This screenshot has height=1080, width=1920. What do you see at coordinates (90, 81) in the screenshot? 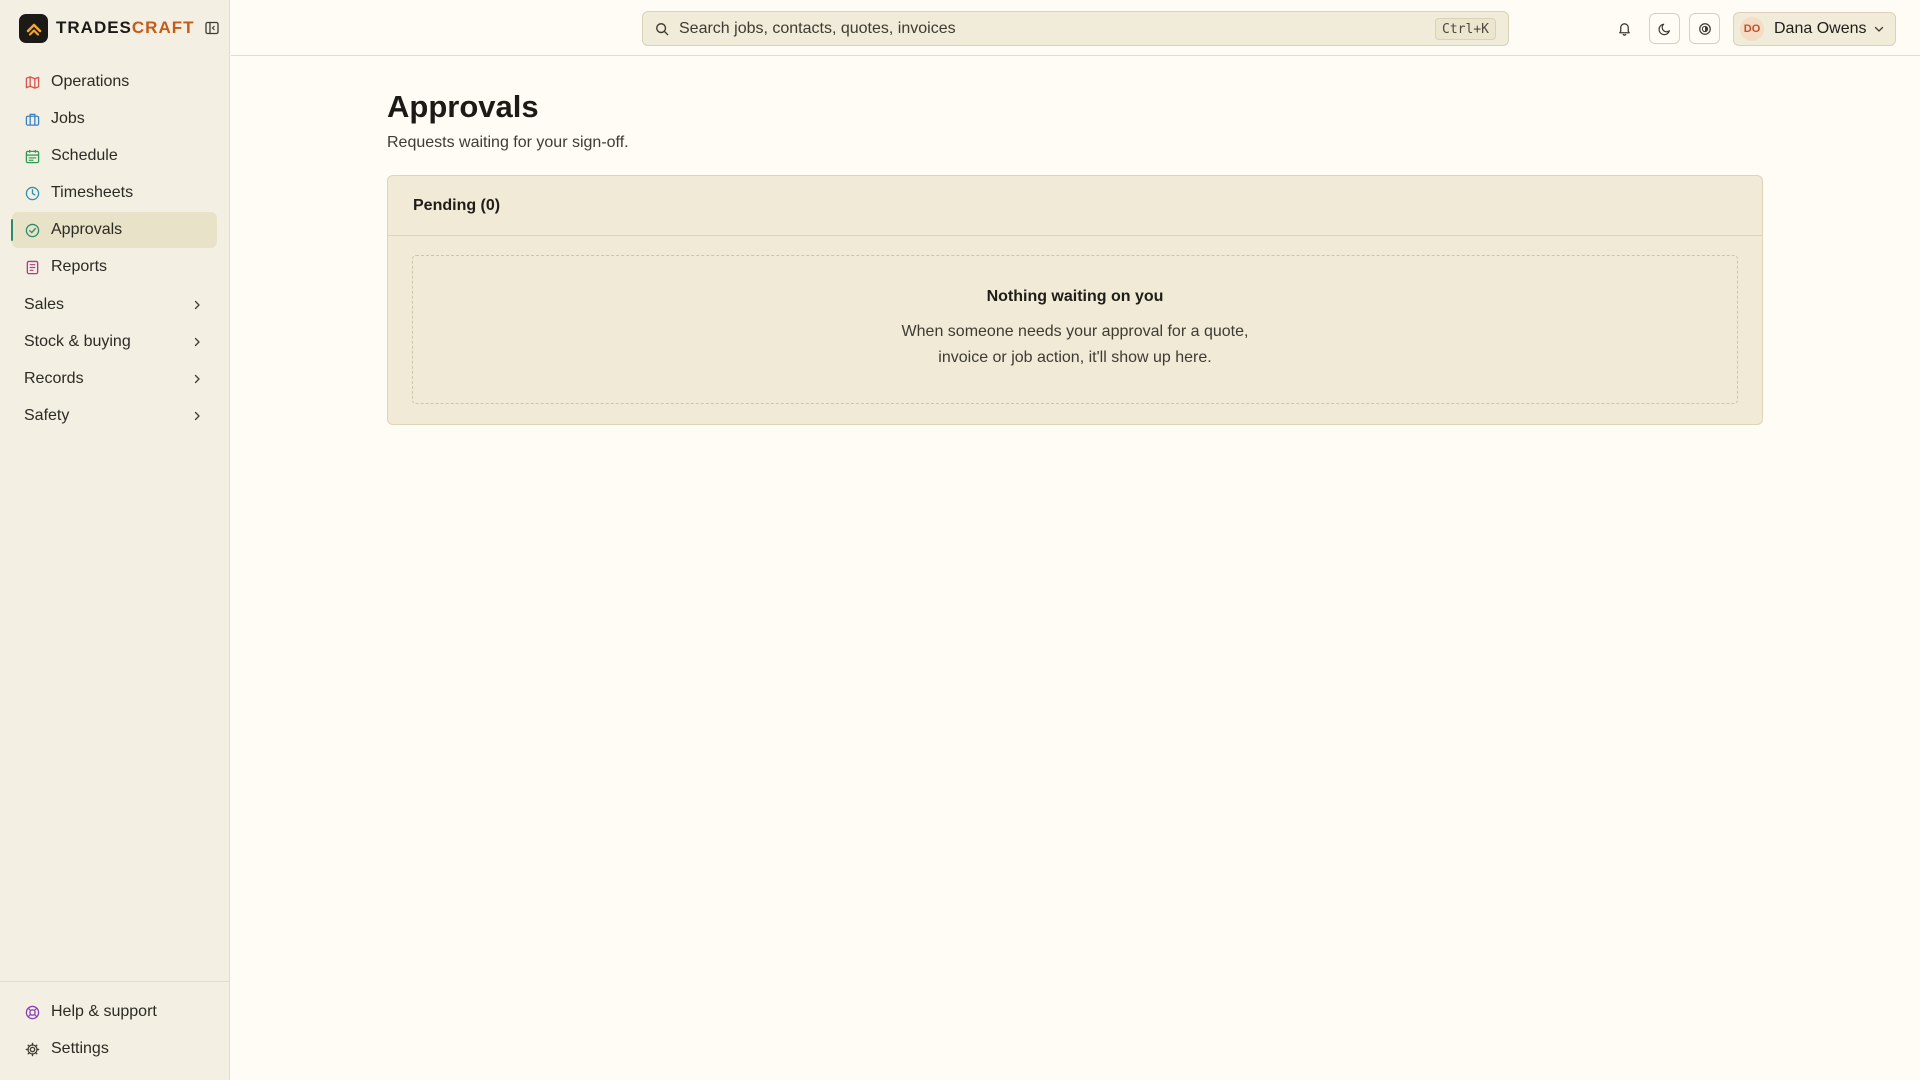
I see `sidebar-item-label: Operations` at bounding box center [90, 81].